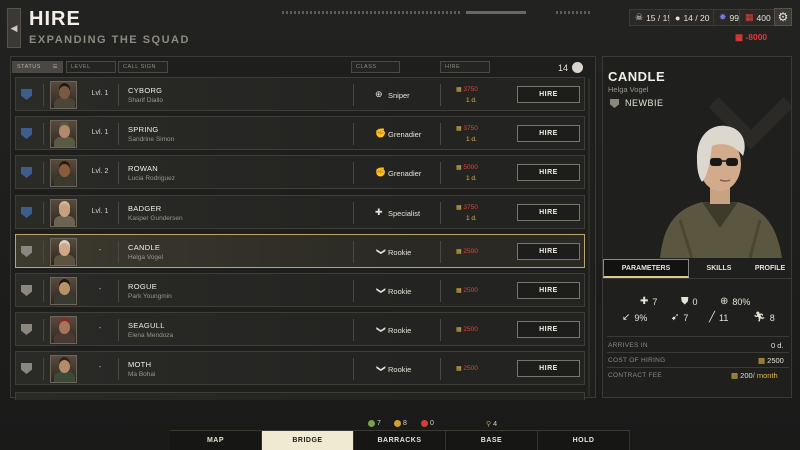 The height and width of the screenshot is (450, 800). What do you see at coordinates (375, 67) in the screenshot?
I see `class-filter: CLASS` at bounding box center [375, 67].